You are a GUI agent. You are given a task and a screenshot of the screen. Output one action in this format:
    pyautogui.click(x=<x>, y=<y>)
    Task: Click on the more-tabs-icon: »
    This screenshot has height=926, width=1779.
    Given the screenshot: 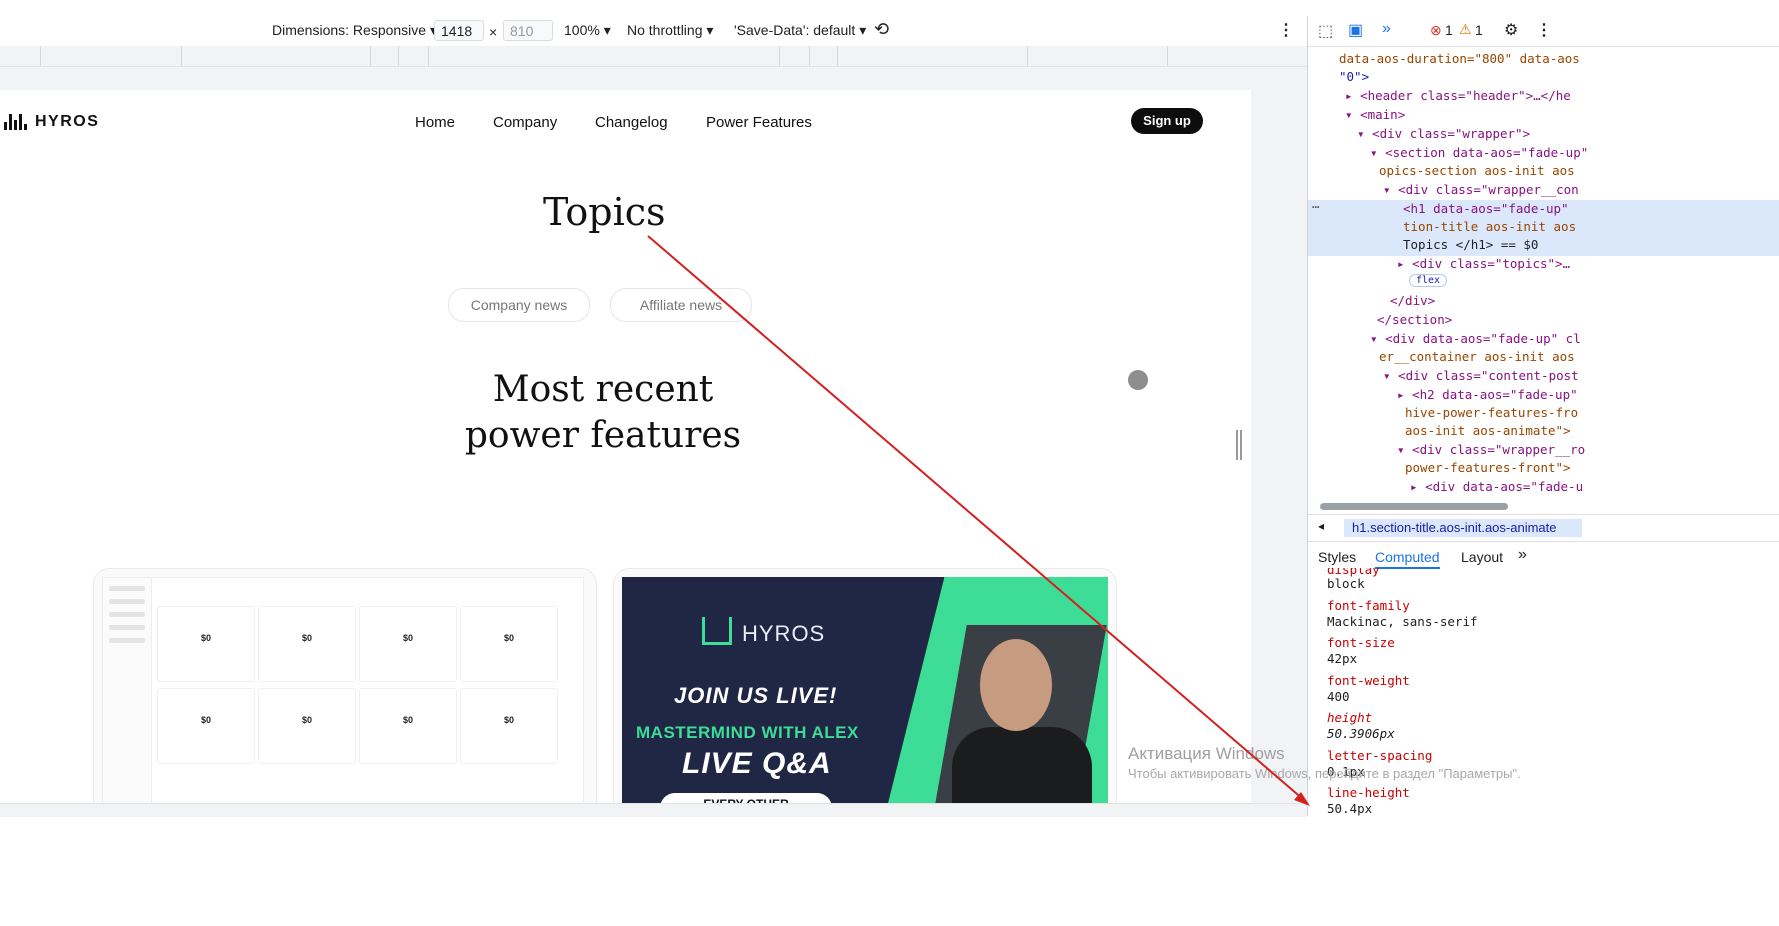 What is the action you would take?
    pyautogui.click(x=1386, y=29)
    